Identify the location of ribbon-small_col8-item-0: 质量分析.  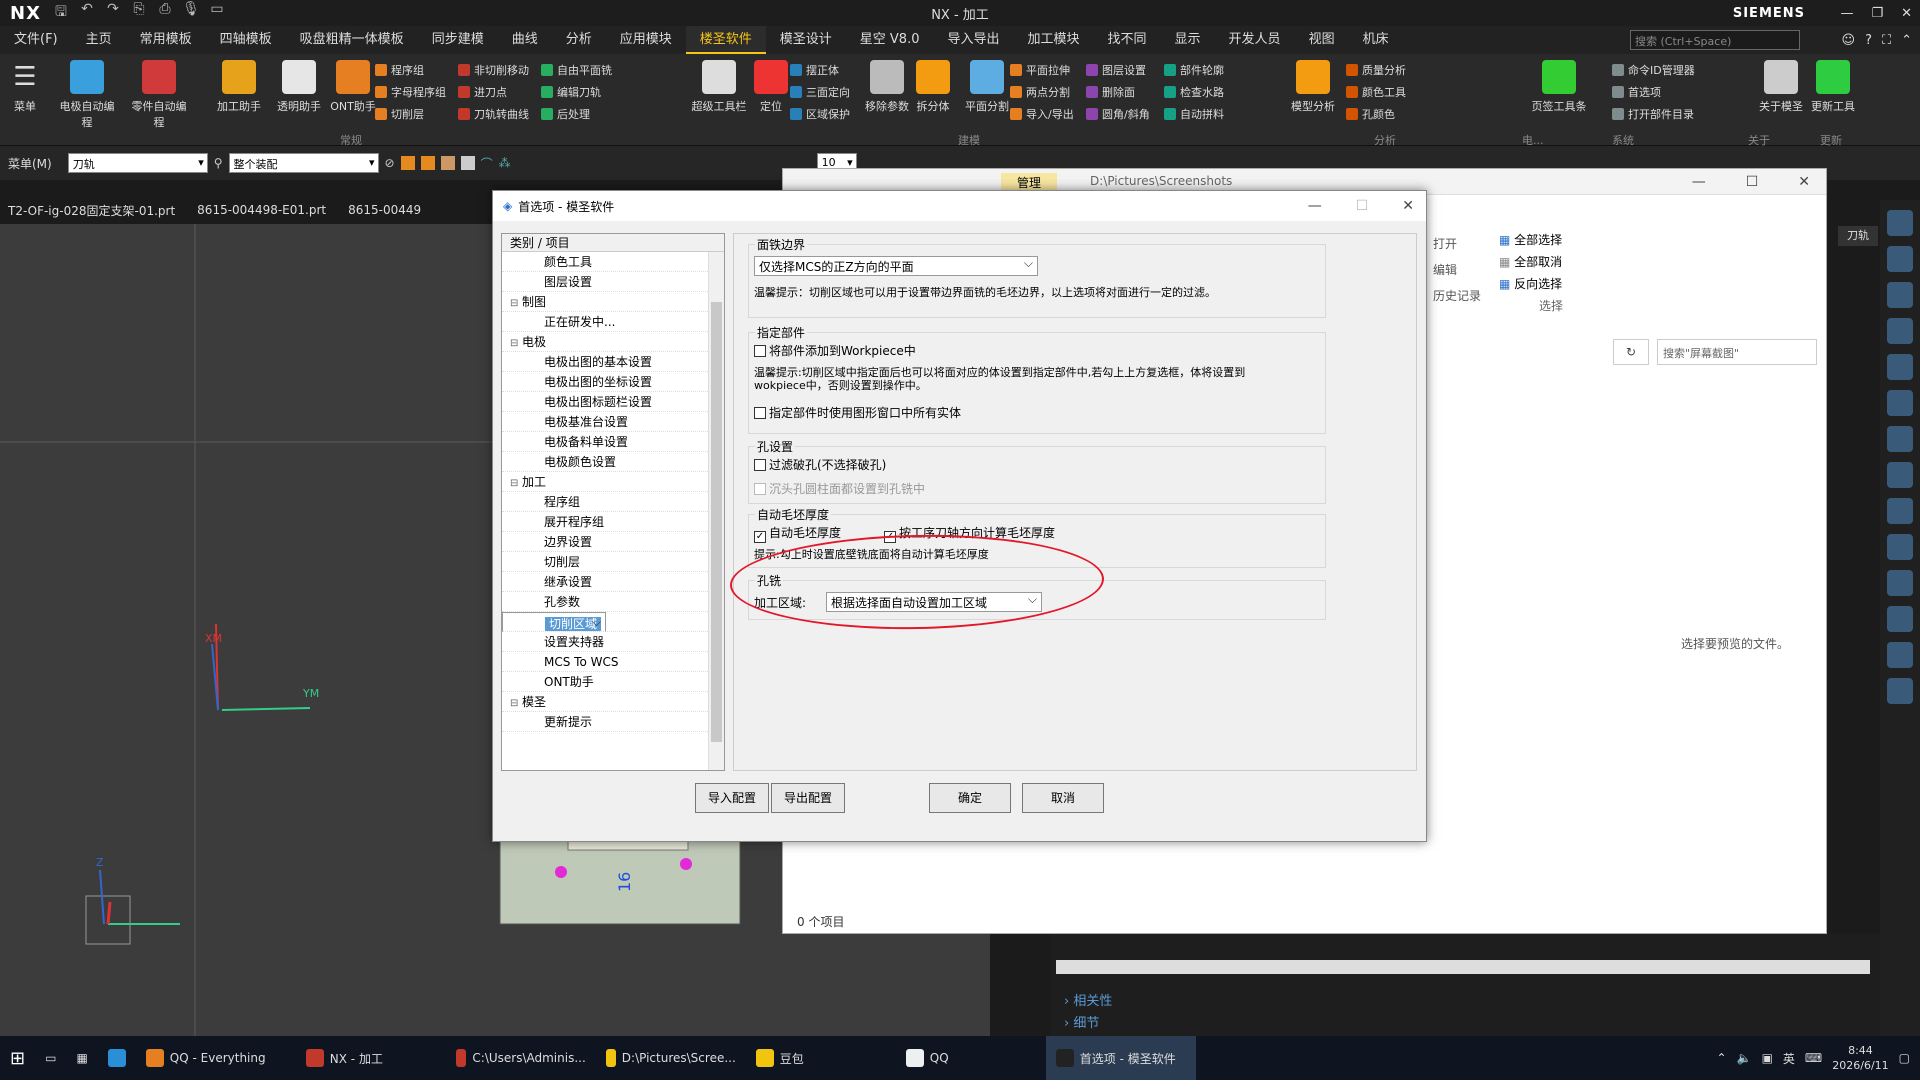
(1376, 70).